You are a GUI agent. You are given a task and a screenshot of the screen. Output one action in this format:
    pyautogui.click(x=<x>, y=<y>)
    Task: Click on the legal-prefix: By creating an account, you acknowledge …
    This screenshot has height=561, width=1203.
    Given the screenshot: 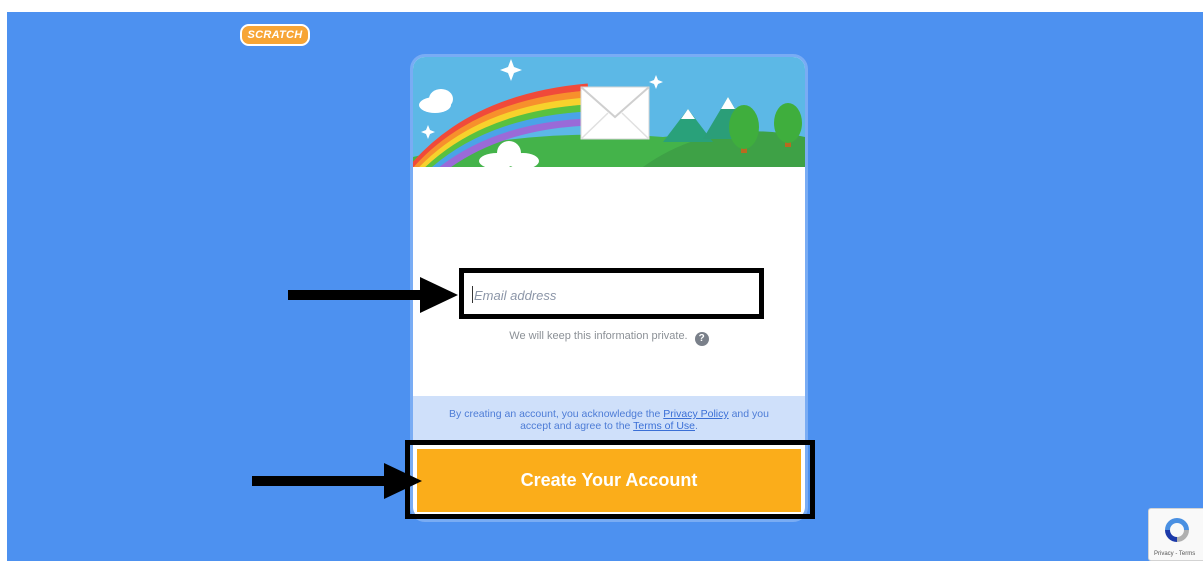 What is the action you would take?
    pyautogui.click(x=555, y=414)
    